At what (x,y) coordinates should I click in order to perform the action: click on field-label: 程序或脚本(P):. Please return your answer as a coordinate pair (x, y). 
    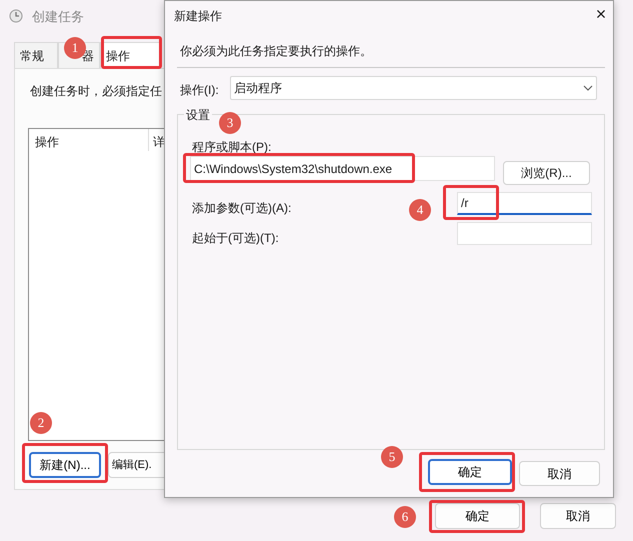
    Looking at the image, I should click on (232, 147).